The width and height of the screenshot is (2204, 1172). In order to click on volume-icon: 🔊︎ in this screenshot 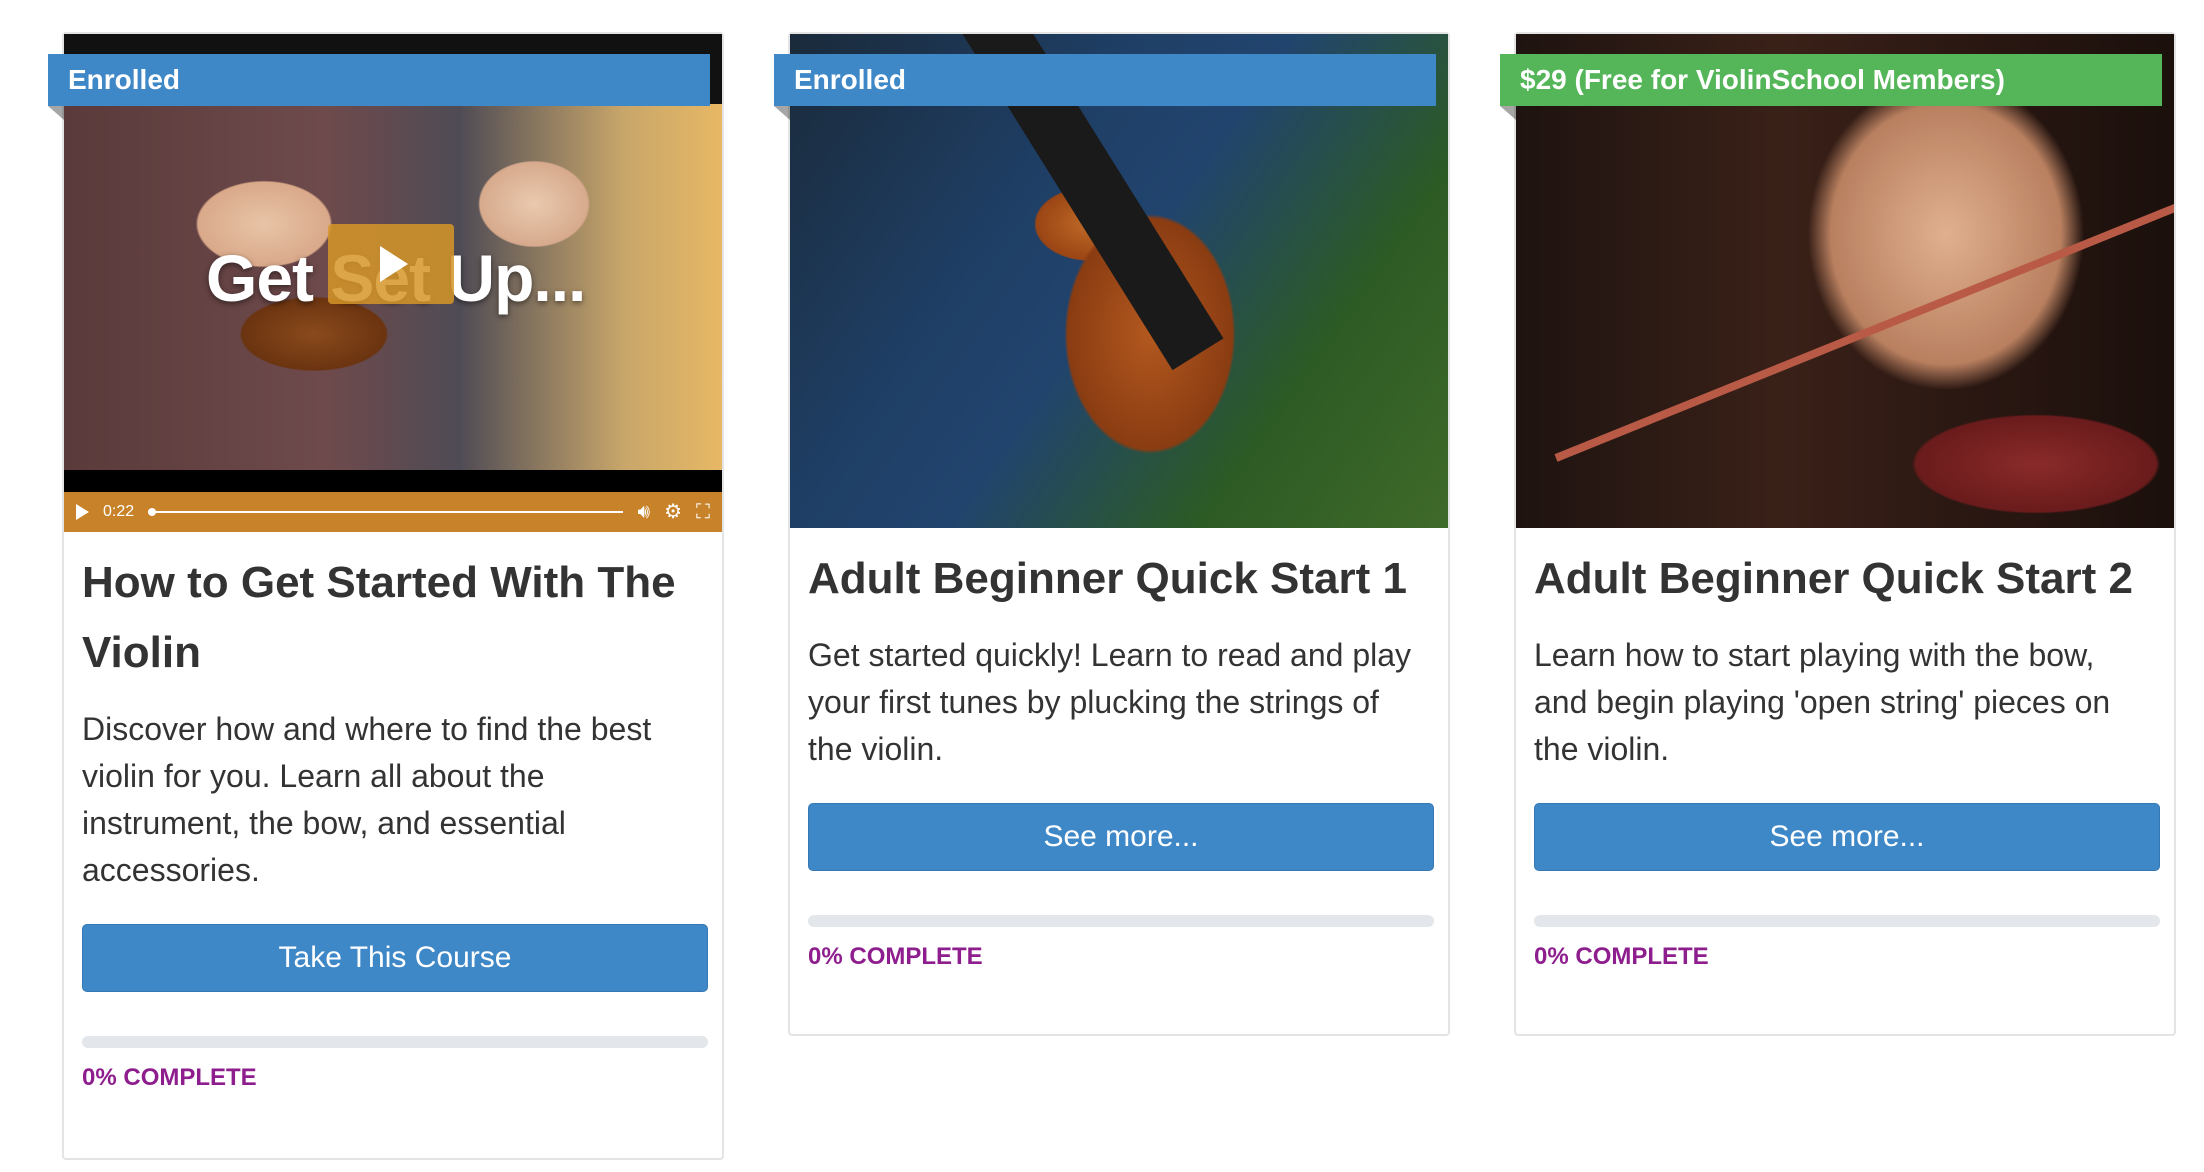, I will do `click(643, 512)`.